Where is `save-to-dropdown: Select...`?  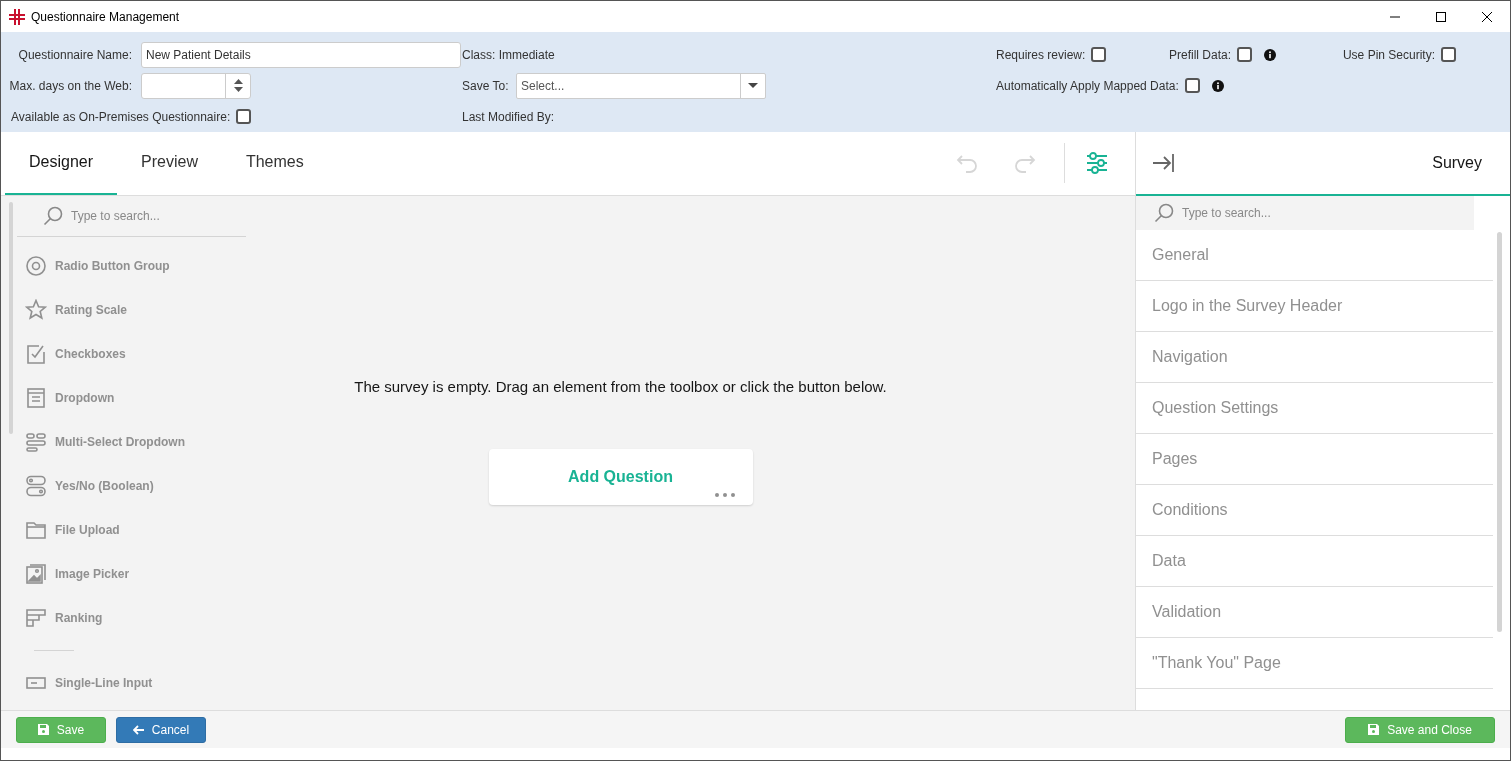 save-to-dropdown: Select... is located at coordinates (641, 85).